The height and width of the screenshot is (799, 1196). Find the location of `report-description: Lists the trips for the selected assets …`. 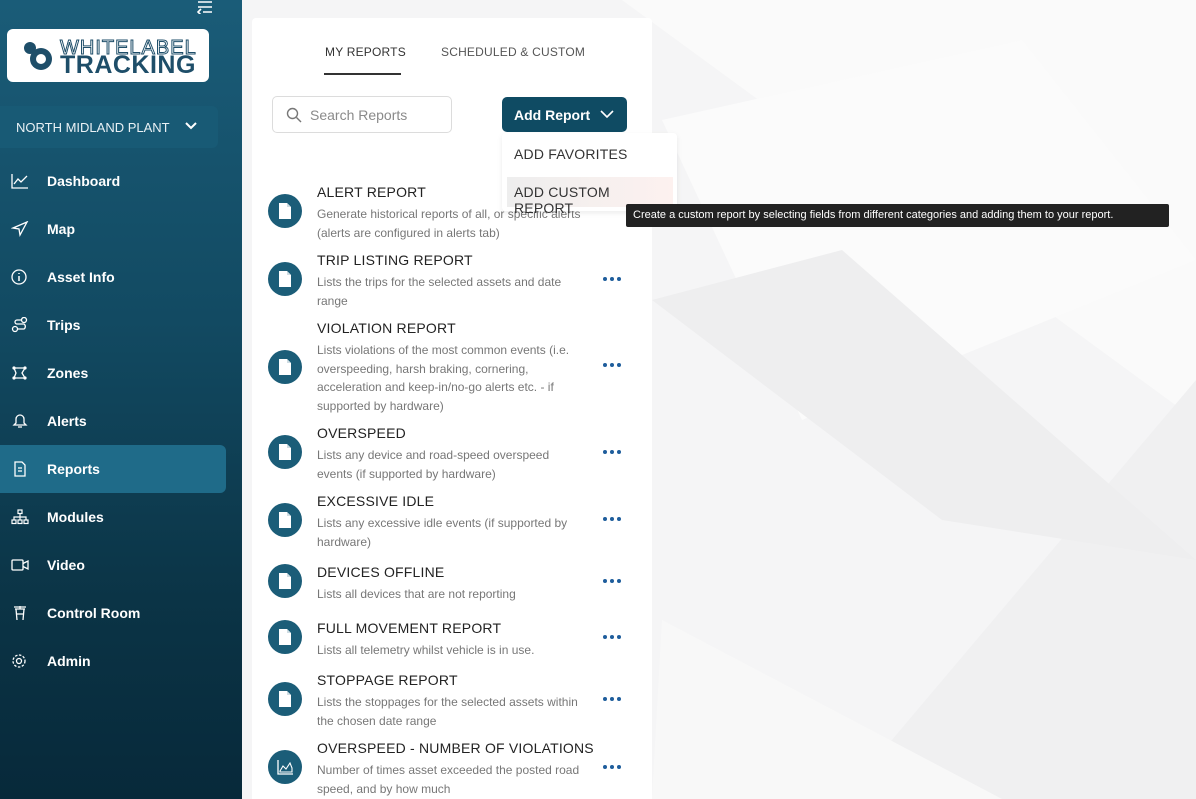

report-description: Lists the trips for the selected assets … is located at coordinates (439, 291).